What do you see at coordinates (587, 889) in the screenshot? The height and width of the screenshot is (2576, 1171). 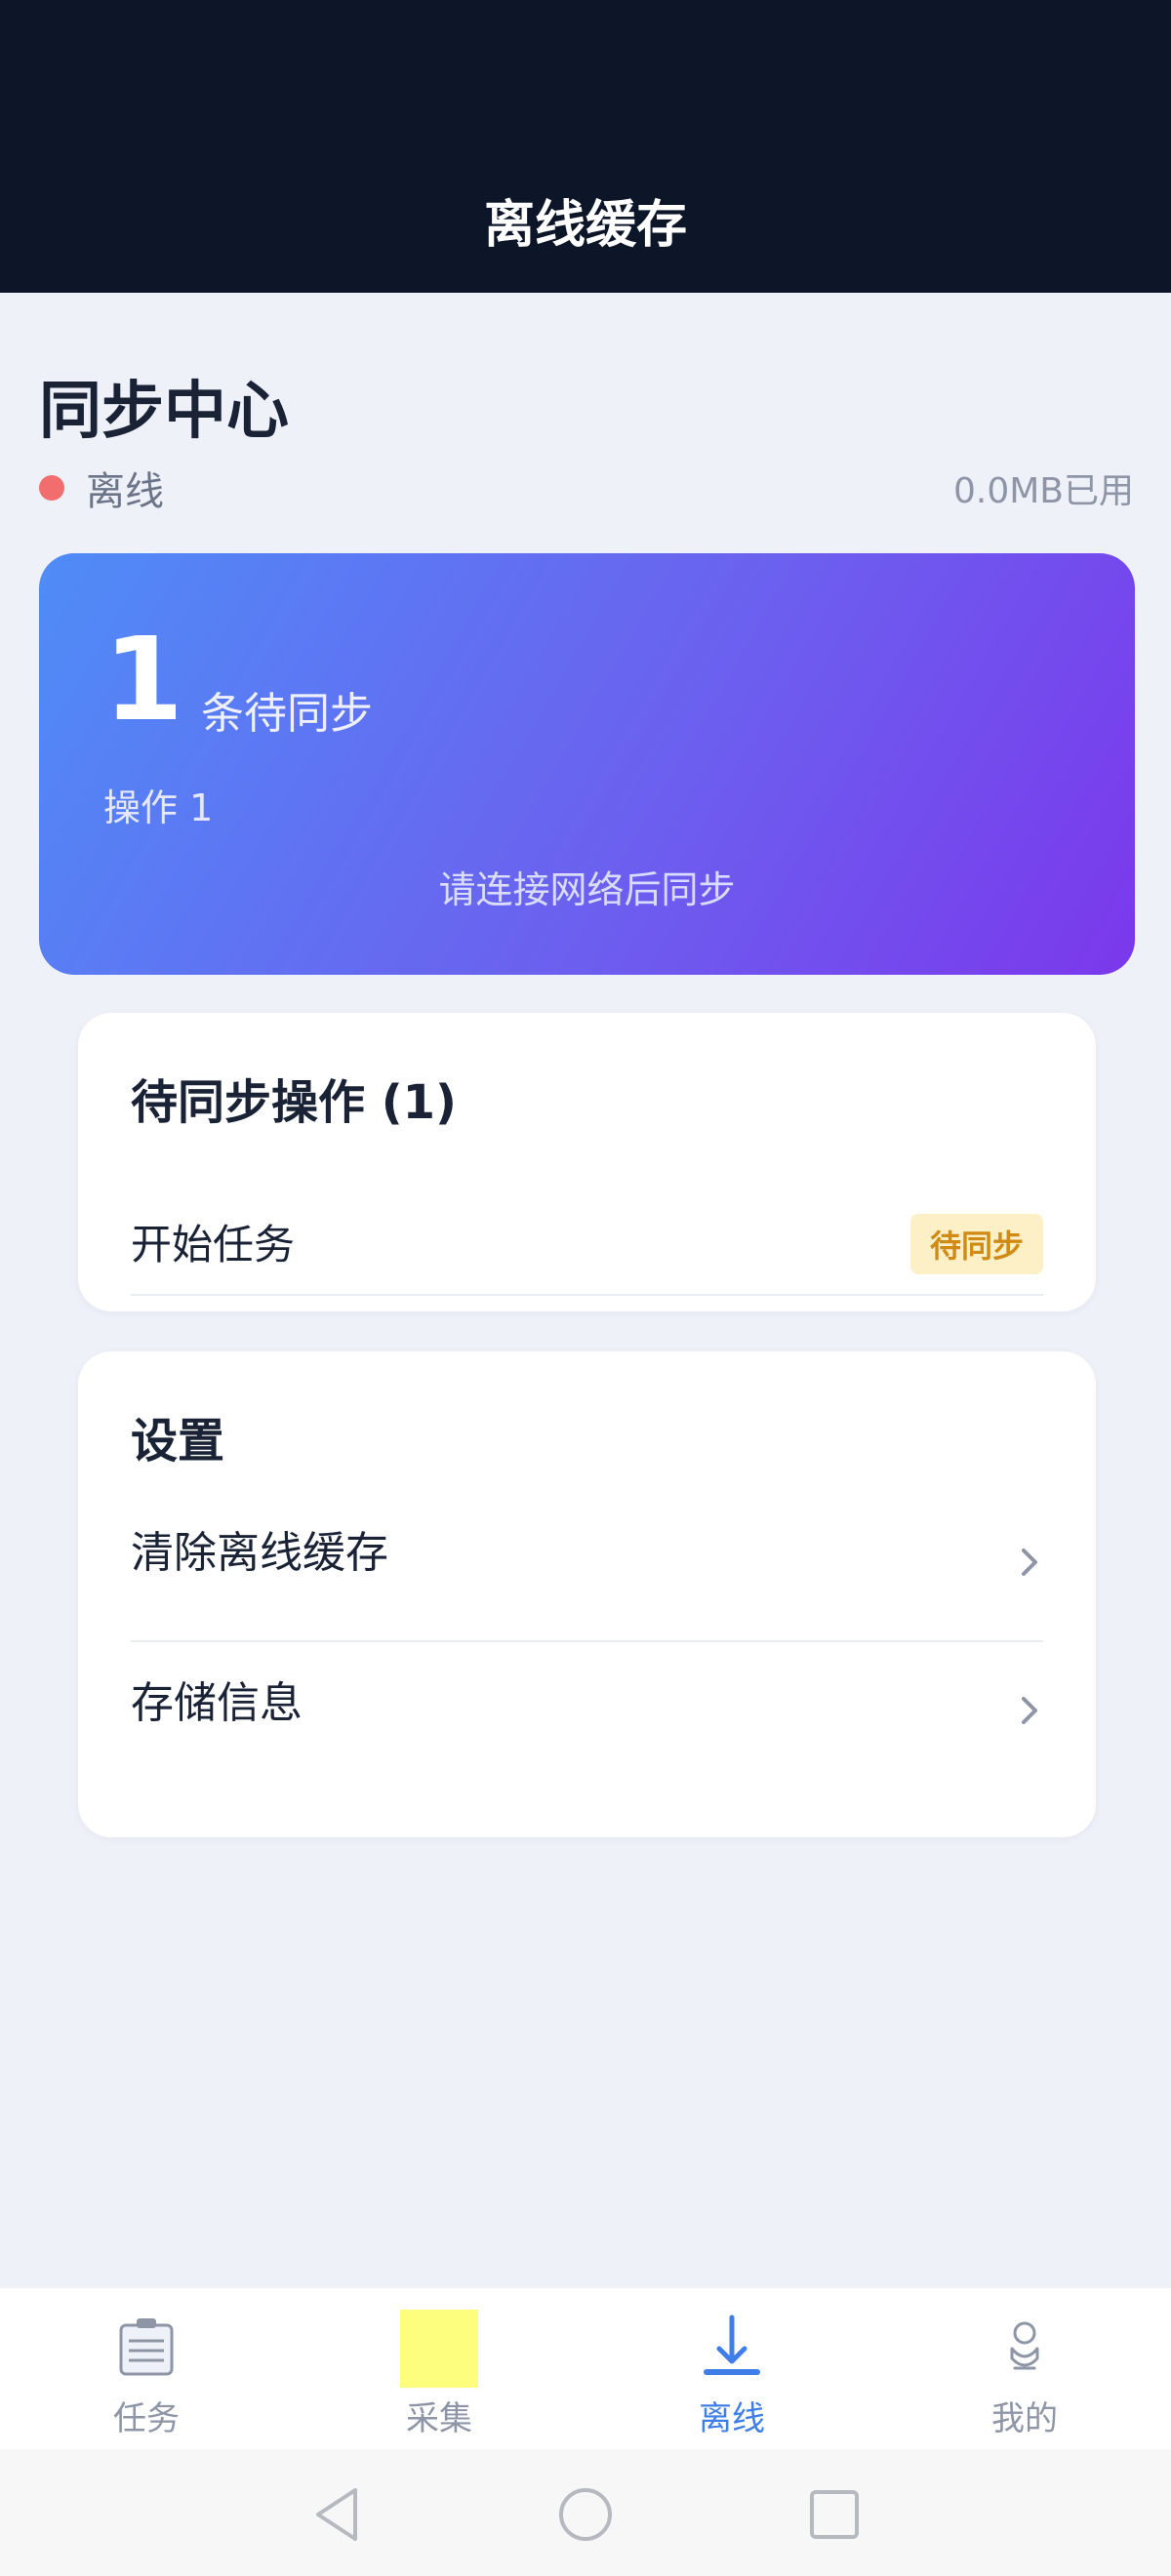 I see `connect-hint: 请连接网络后同步` at bounding box center [587, 889].